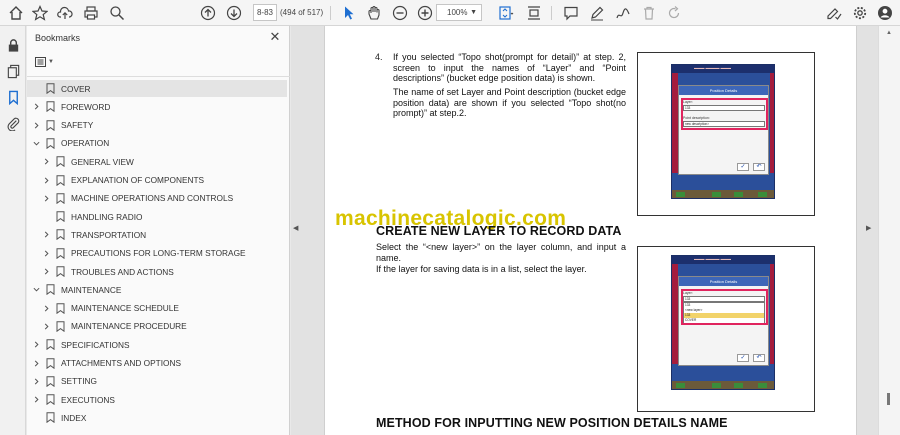 Image resolution: width=900 pixels, height=435 pixels. What do you see at coordinates (121, 363) in the screenshot?
I see `bookmark-label: ATTACHMENTS AND OPTIONS` at bounding box center [121, 363].